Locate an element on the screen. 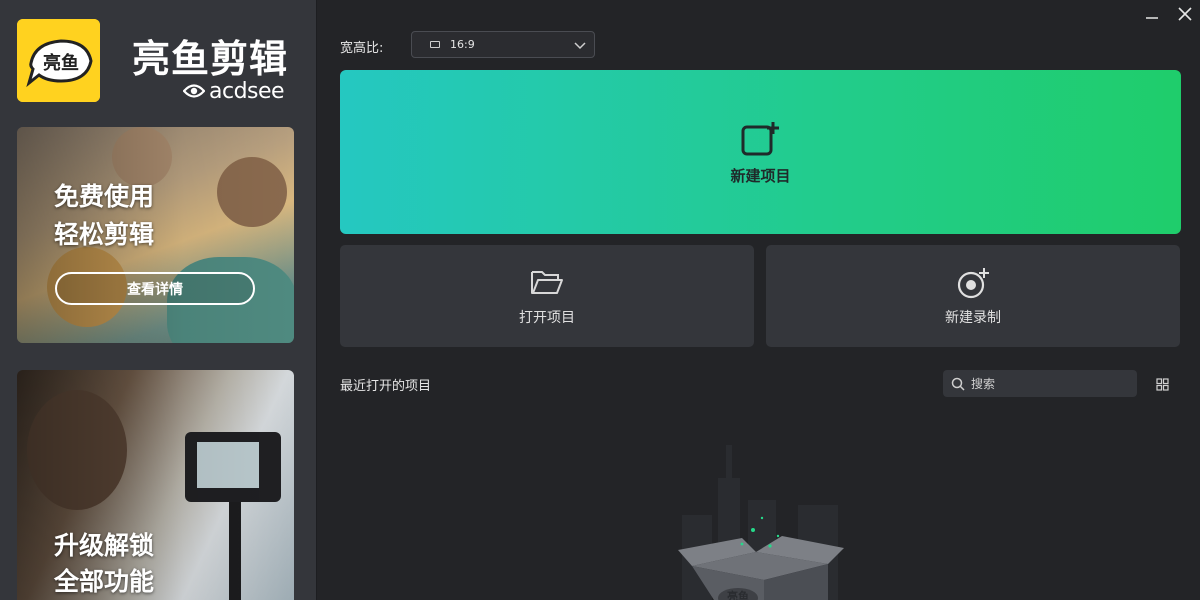  close-icon is located at coordinates (1185, 14).